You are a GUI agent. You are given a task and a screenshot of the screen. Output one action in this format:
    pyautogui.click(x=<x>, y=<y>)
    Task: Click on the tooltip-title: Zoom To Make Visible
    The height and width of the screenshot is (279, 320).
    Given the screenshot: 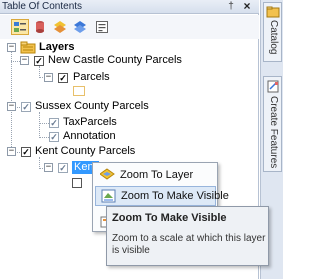 What is the action you would take?
    pyautogui.click(x=169, y=218)
    